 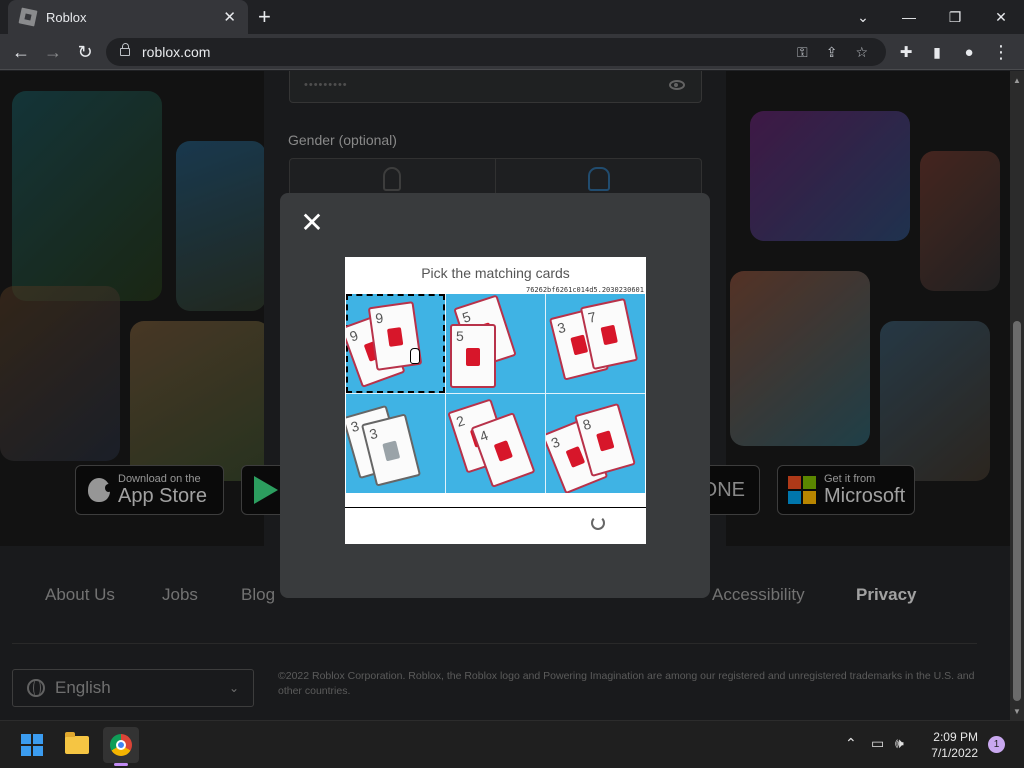 I want to click on card-number: 4, so click(x=484, y=435).